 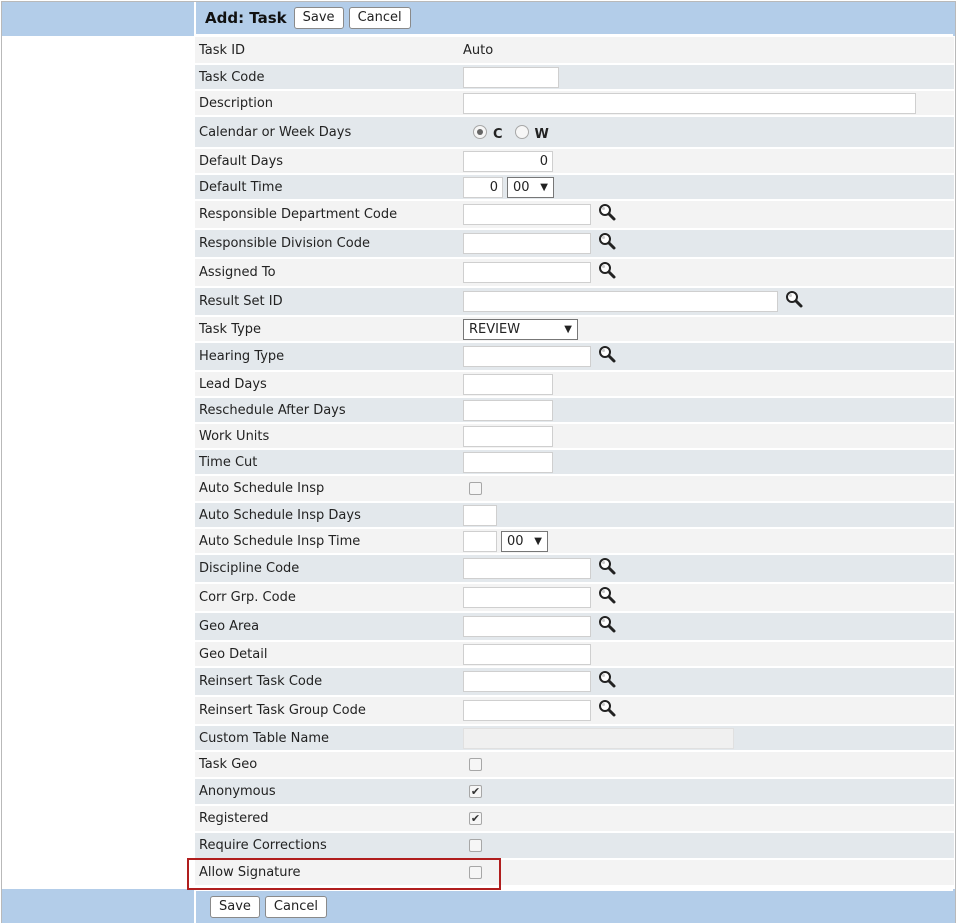 I want to click on row-require-corrections: Require Corrections, so click(x=574, y=846).